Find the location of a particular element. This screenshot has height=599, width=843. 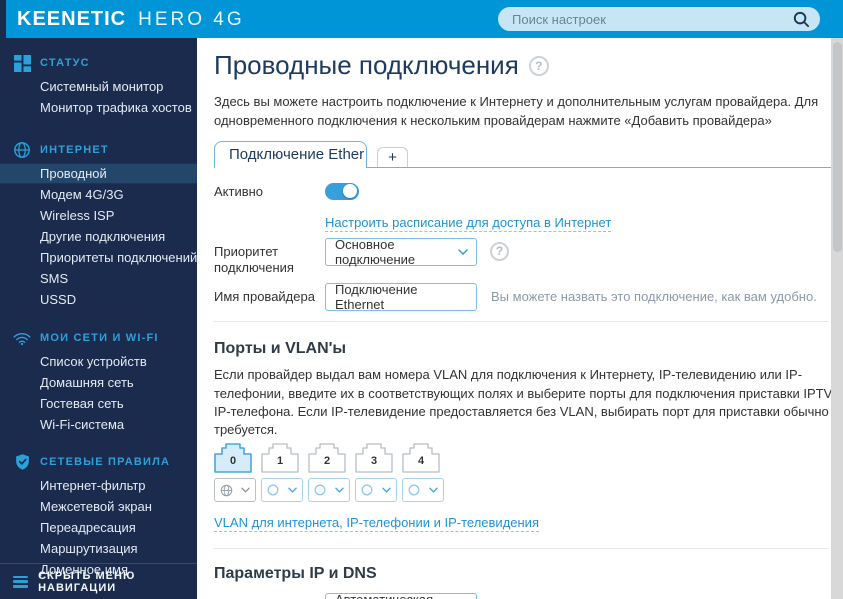

port-4-number: 4 is located at coordinates (421, 461).